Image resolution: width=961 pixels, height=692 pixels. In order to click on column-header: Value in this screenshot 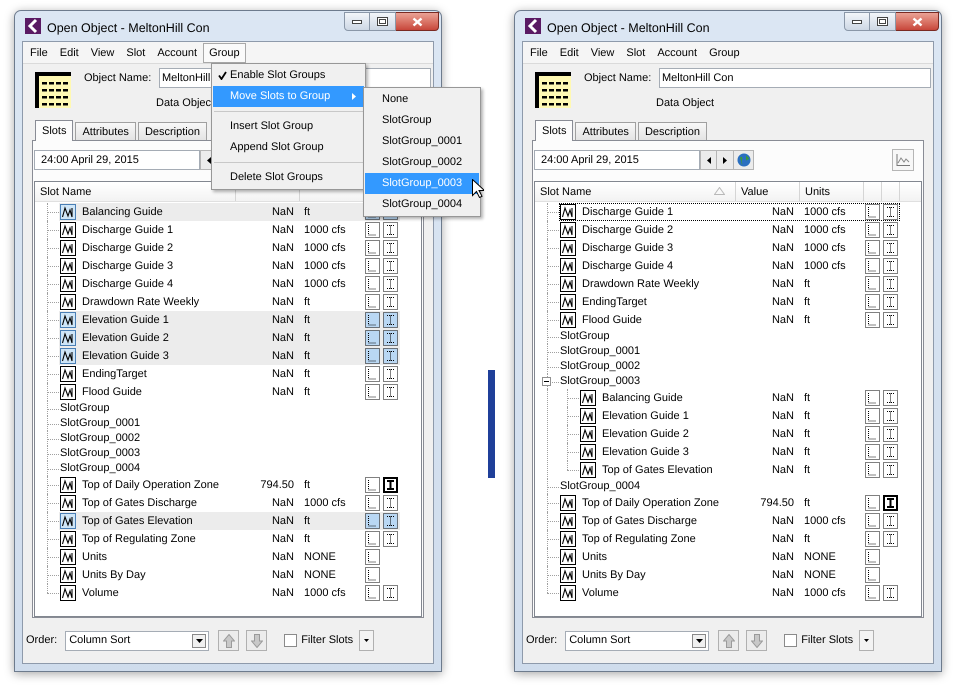, I will do `click(768, 191)`.